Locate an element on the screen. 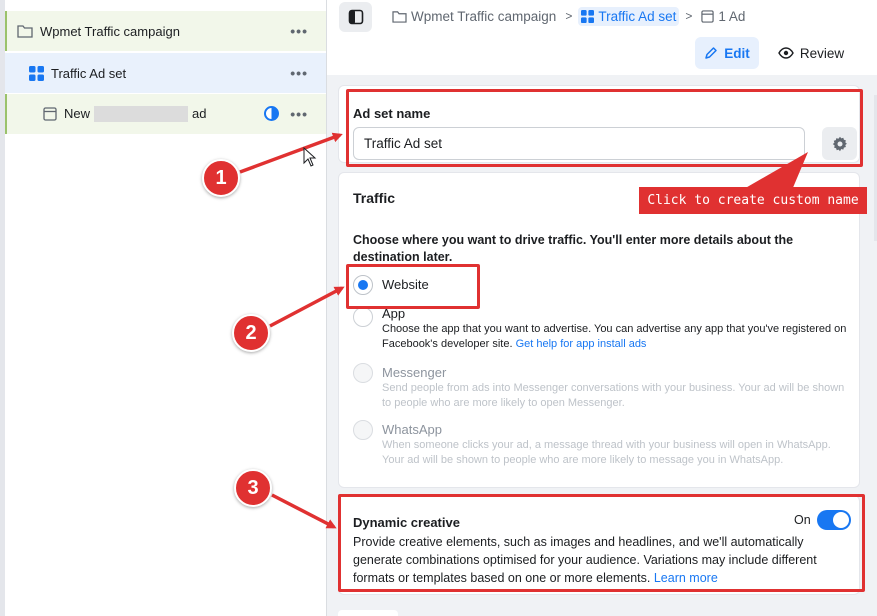  breadcrumb-ad-label: 1 Ad is located at coordinates (732, 16).